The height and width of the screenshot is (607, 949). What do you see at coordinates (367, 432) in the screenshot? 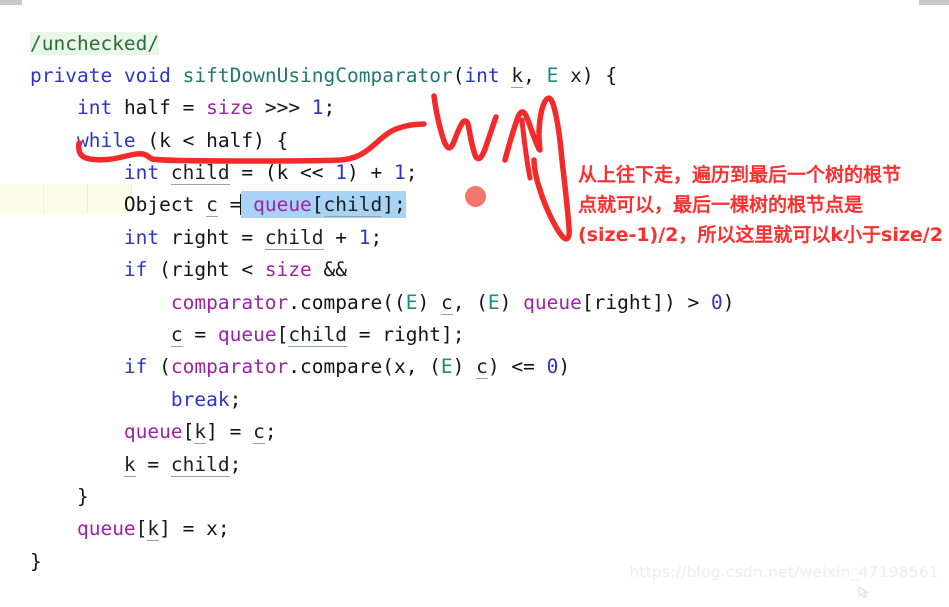
I see `code-line-13: queue[k] = c;` at bounding box center [367, 432].